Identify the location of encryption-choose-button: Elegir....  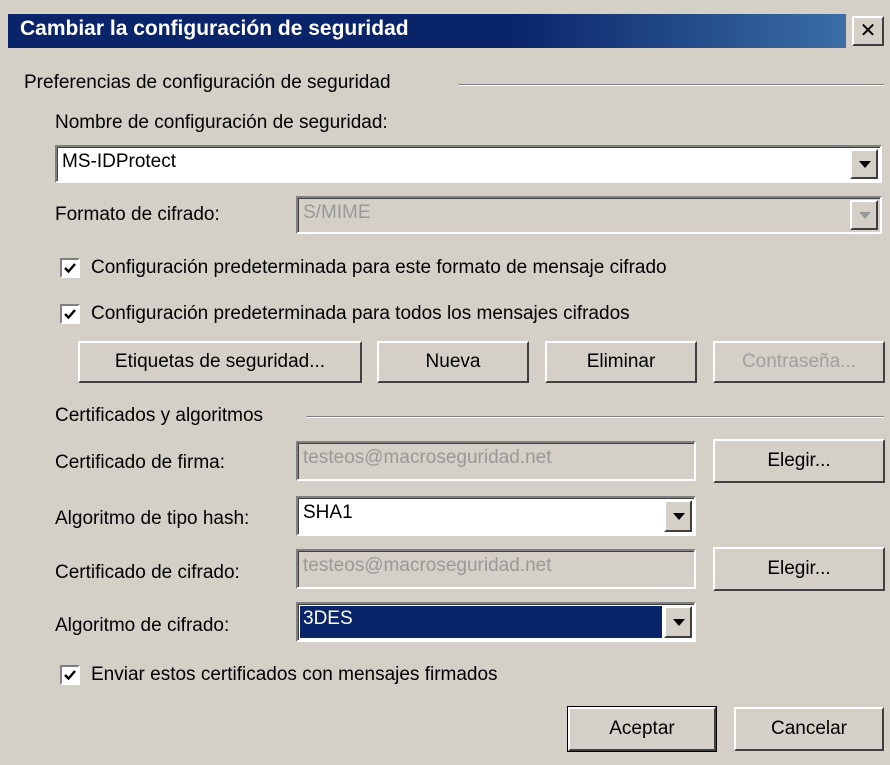
(799, 569).